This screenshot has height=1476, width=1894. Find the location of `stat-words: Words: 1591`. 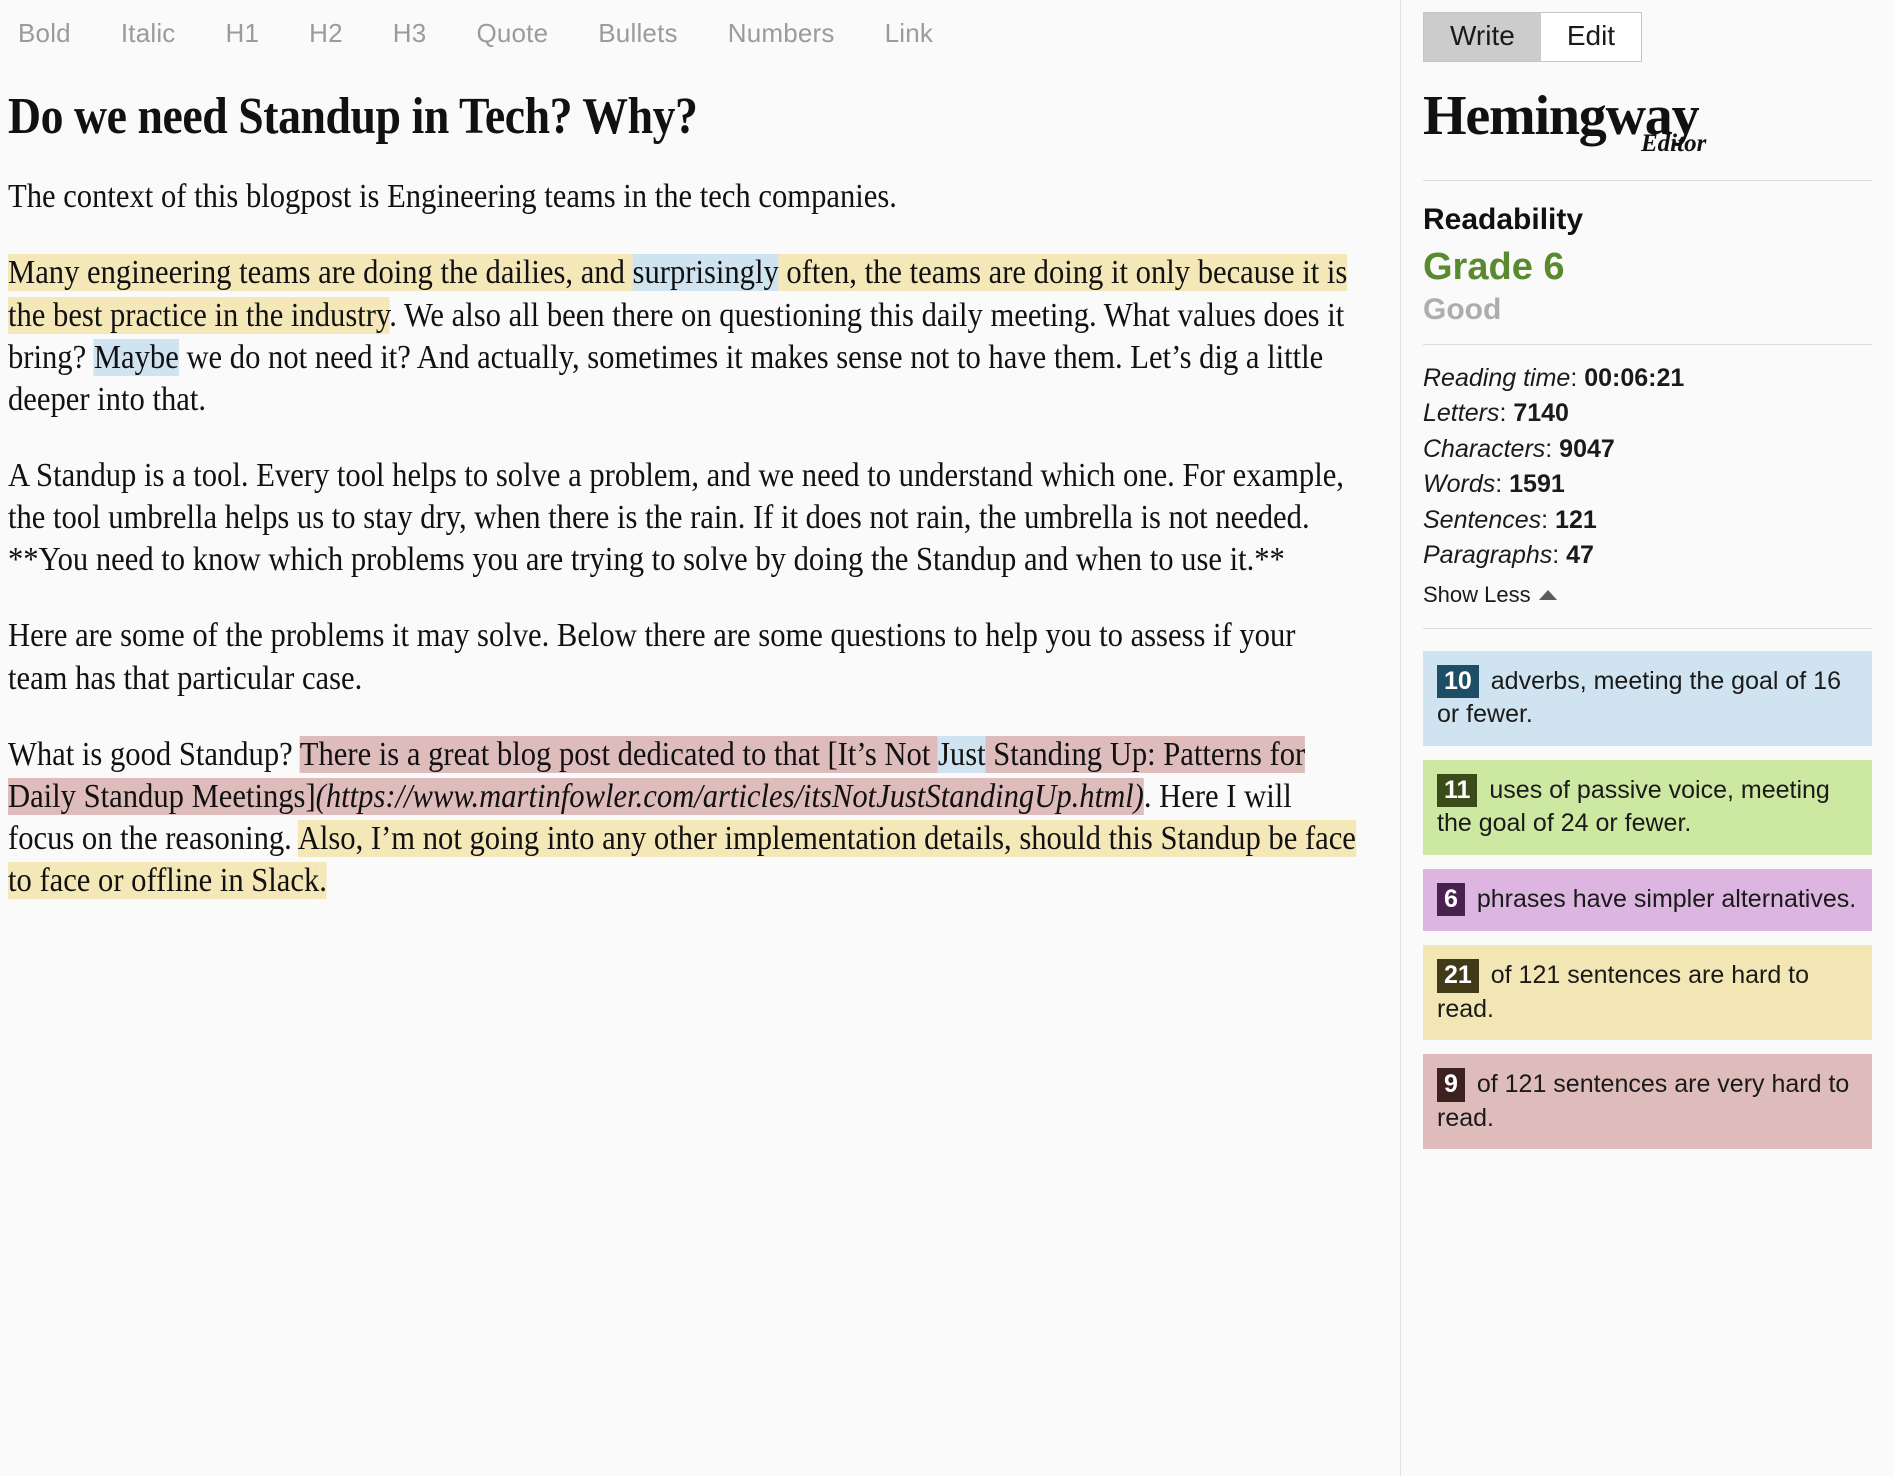

stat-words: Words: 1591 is located at coordinates (1647, 485).